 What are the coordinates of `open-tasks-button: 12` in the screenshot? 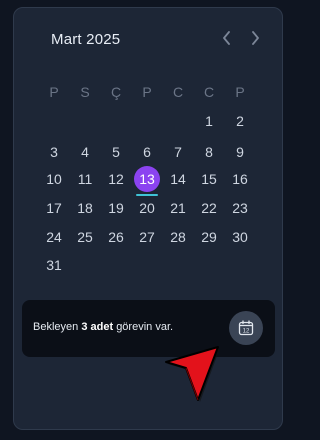 It's located at (246, 328).